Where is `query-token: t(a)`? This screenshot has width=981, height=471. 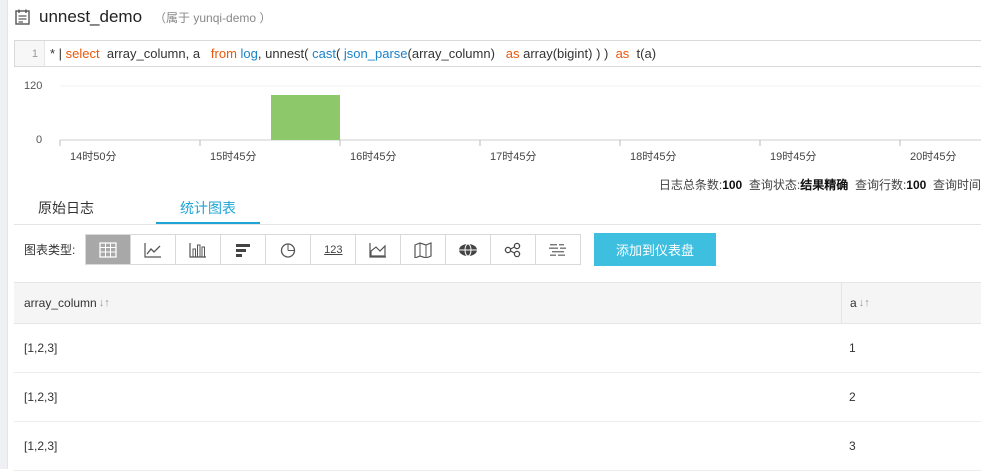
query-token: t(a) is located at coordinates (643, 53).